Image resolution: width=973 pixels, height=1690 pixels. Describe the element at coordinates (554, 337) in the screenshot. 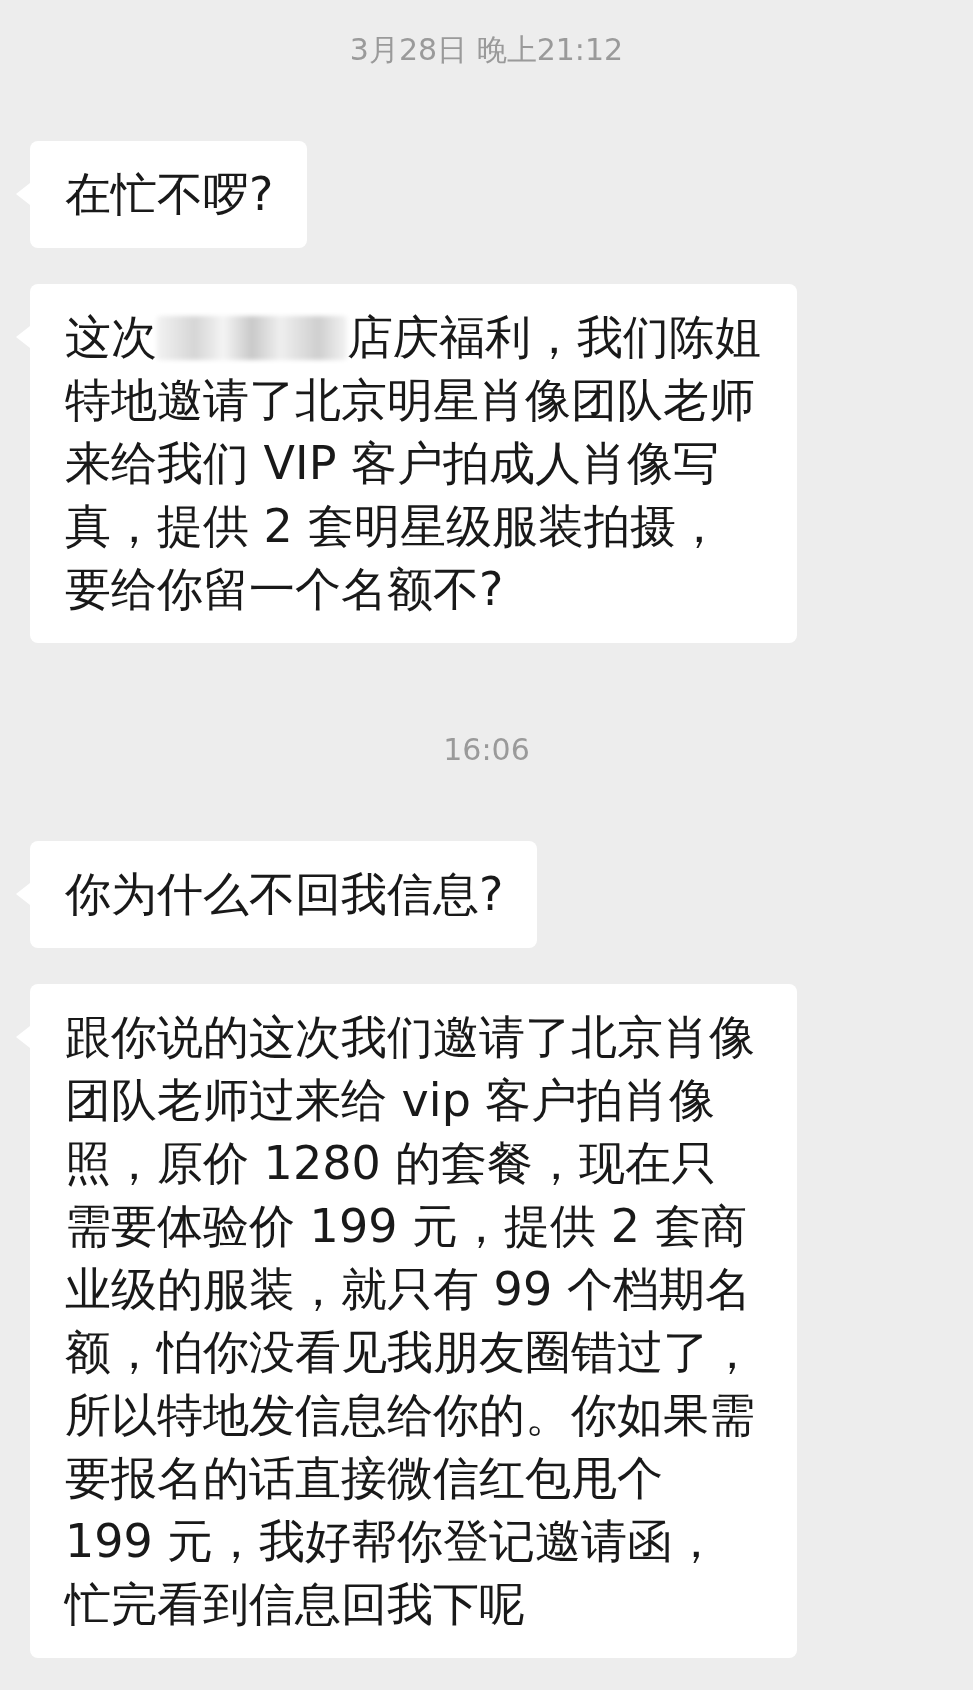

I see `message-text: 店庆福利，我们陈姐` at that location.